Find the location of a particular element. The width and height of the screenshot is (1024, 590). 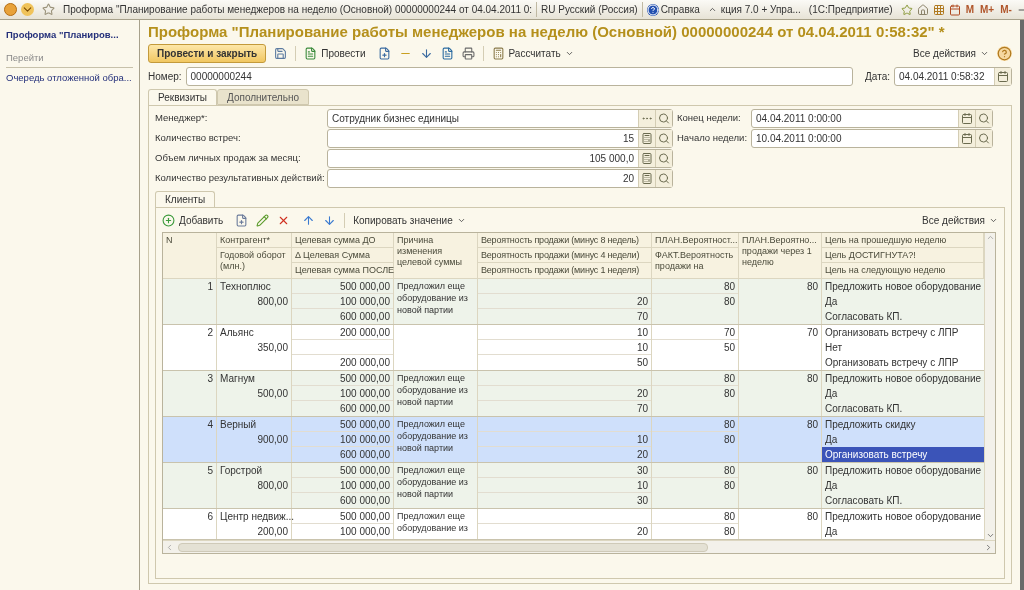

table-cell-text: Организовать встречу с ЛПР is located at coordinates (892, 333).